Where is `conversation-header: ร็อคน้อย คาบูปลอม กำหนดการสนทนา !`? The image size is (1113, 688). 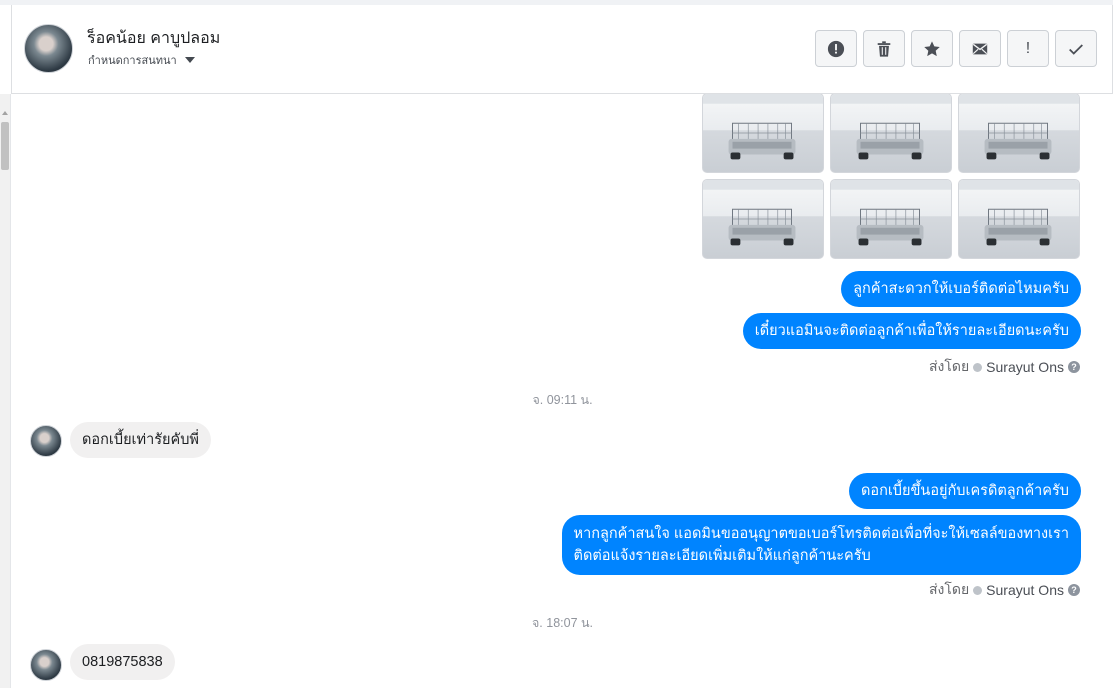
conversation-header: ร็อคน้อย คาบูปลอม กำหนดการสนทนา ! is located at coordinates (562, 49).